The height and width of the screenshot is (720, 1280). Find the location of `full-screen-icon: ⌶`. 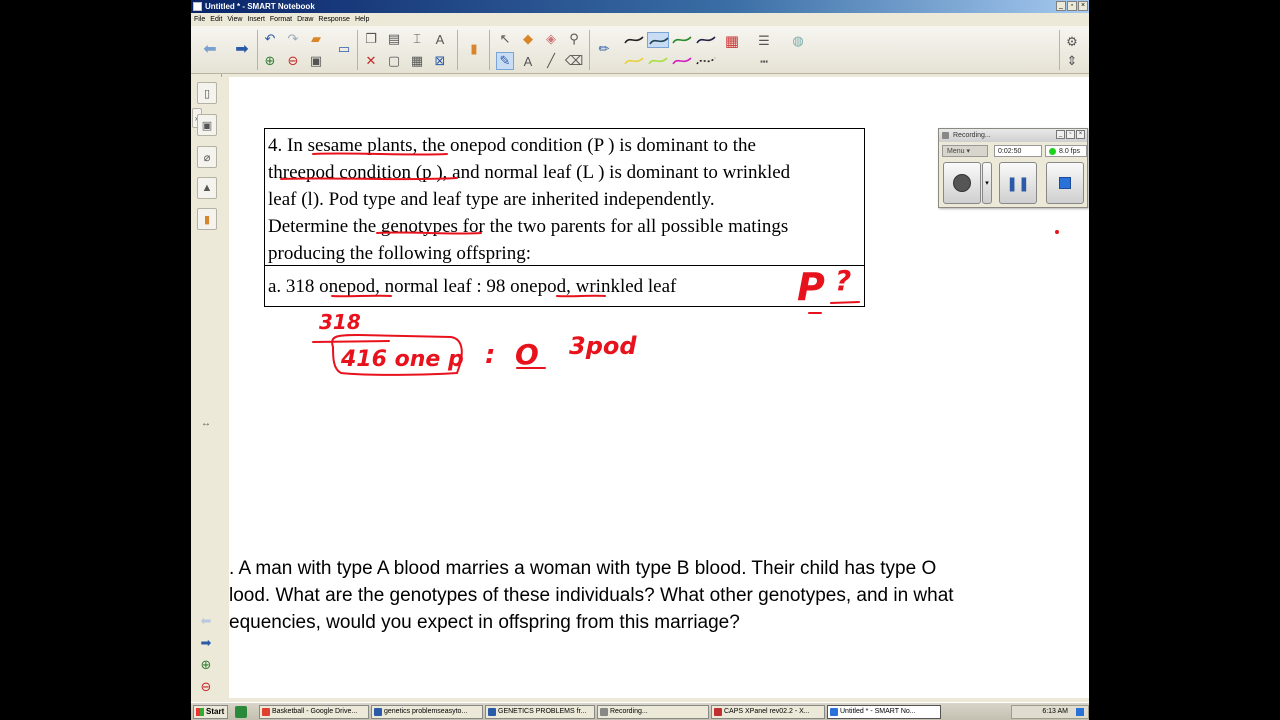

full-screen-icon: ⌶ is located at coordinates (417, 39).